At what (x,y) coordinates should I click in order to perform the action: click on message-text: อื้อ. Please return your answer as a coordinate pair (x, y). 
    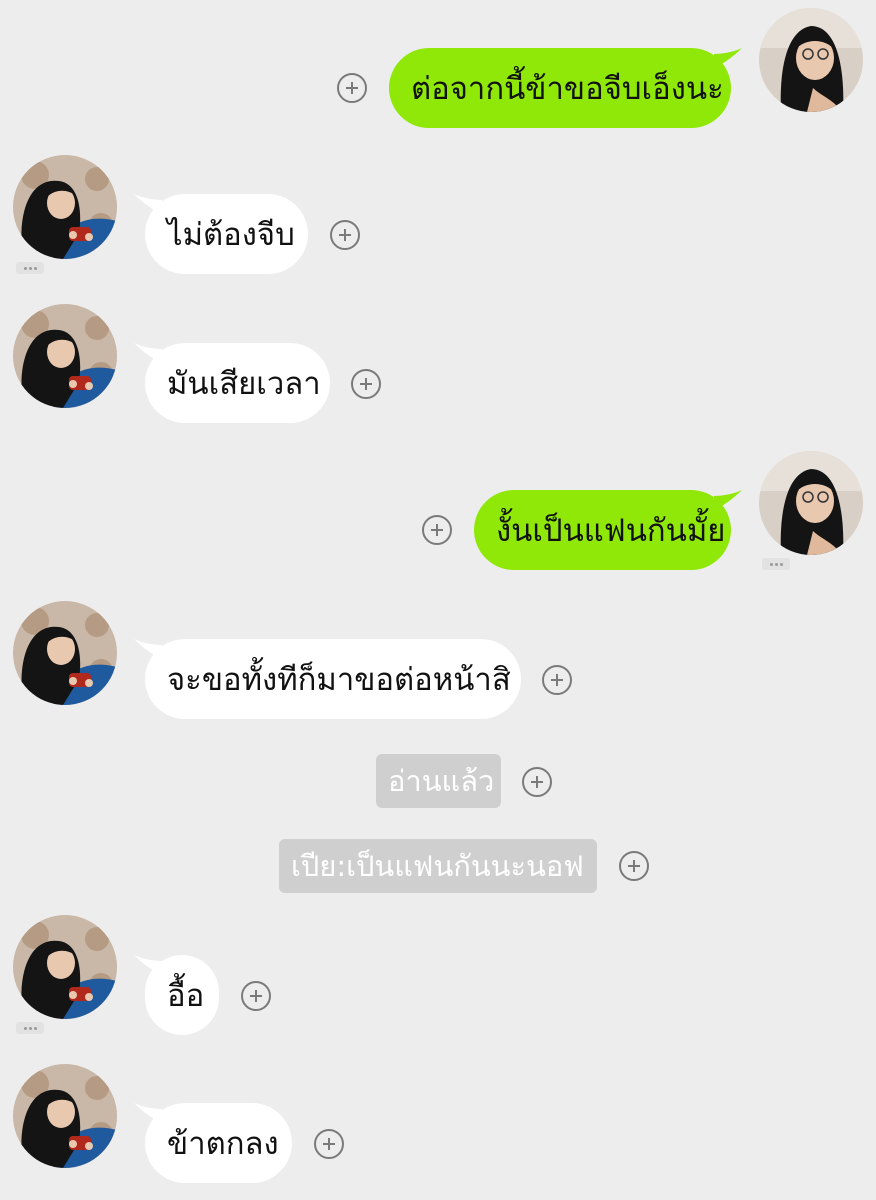
    Looking at the image, I should click on (186, 996).